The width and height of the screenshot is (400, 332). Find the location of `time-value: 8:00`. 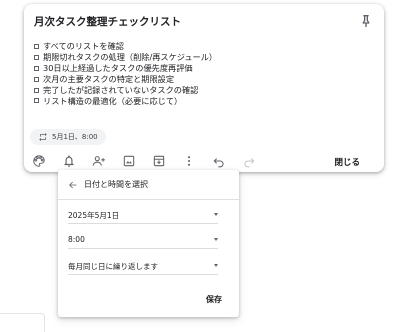

time-value: 8:00 is located at coordinates (76, 239).